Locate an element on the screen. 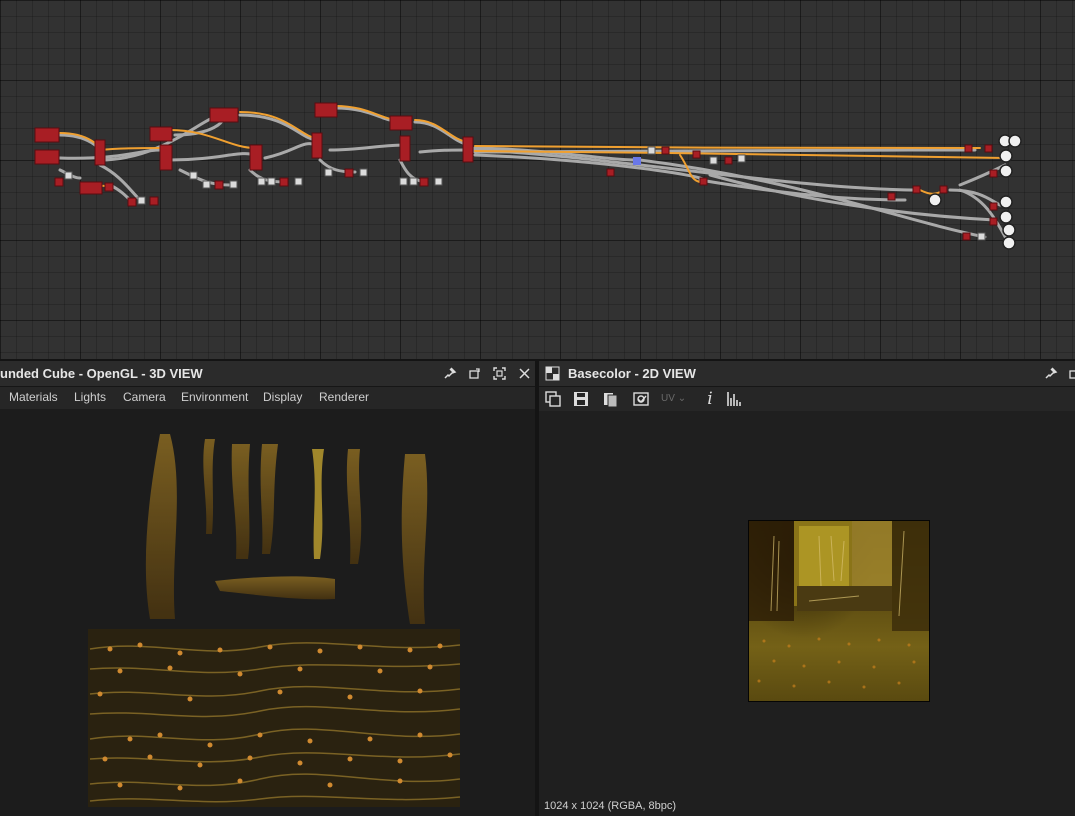 This screenshot has width=1075, height=816. menu-lights: Lights is located at coordinates (90, 397).